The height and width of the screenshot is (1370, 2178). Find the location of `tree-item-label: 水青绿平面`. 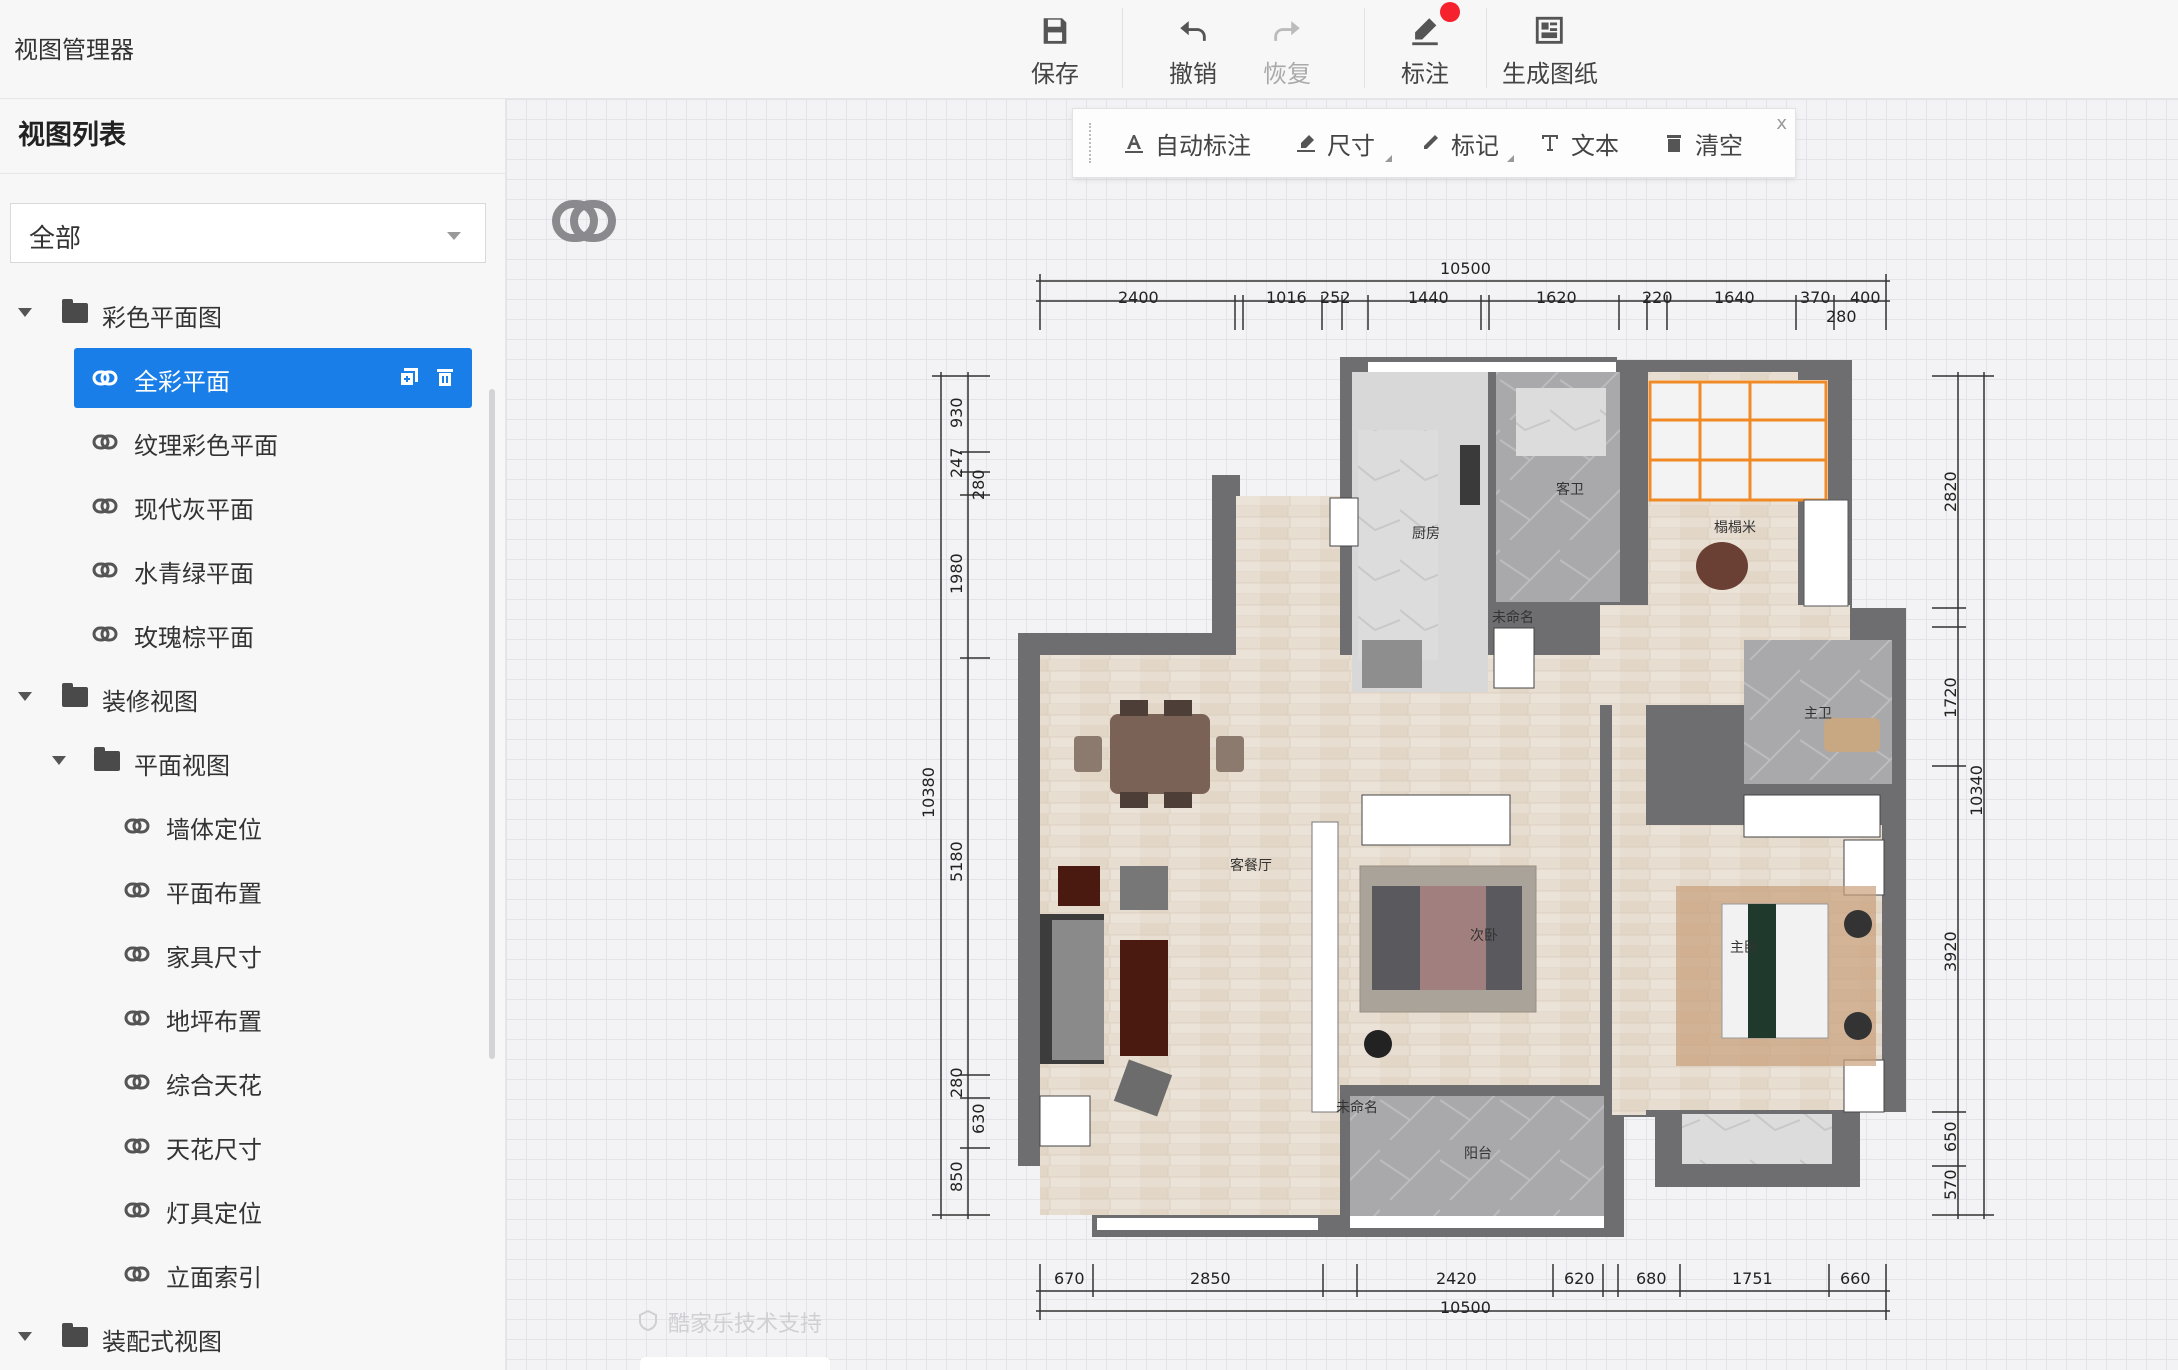

tree-item-label: 水青绿平面 is located at coordinates (194, 574).